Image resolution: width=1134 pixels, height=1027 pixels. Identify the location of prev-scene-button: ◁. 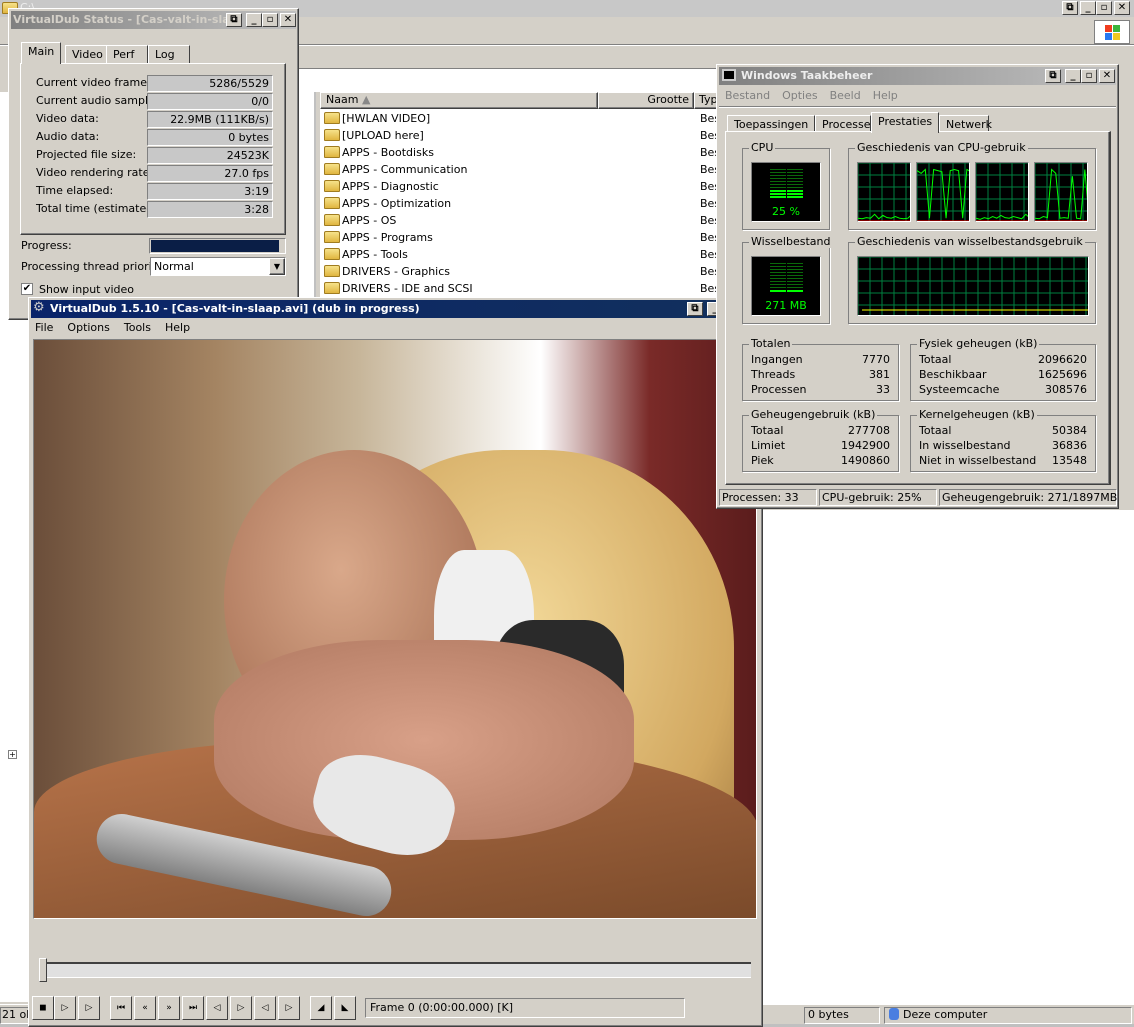
(265, 1008).